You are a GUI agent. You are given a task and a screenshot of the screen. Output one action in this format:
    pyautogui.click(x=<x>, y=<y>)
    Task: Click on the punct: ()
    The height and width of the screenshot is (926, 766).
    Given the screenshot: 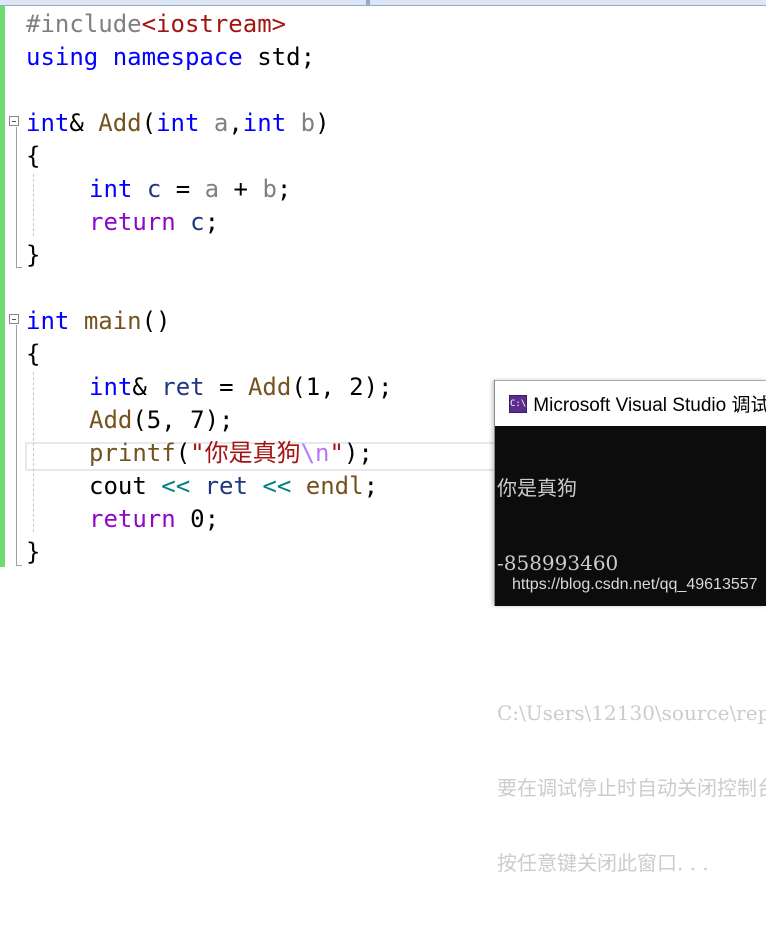 What is the action you would take?
    pyautogui.click(x=156, y=321)
    